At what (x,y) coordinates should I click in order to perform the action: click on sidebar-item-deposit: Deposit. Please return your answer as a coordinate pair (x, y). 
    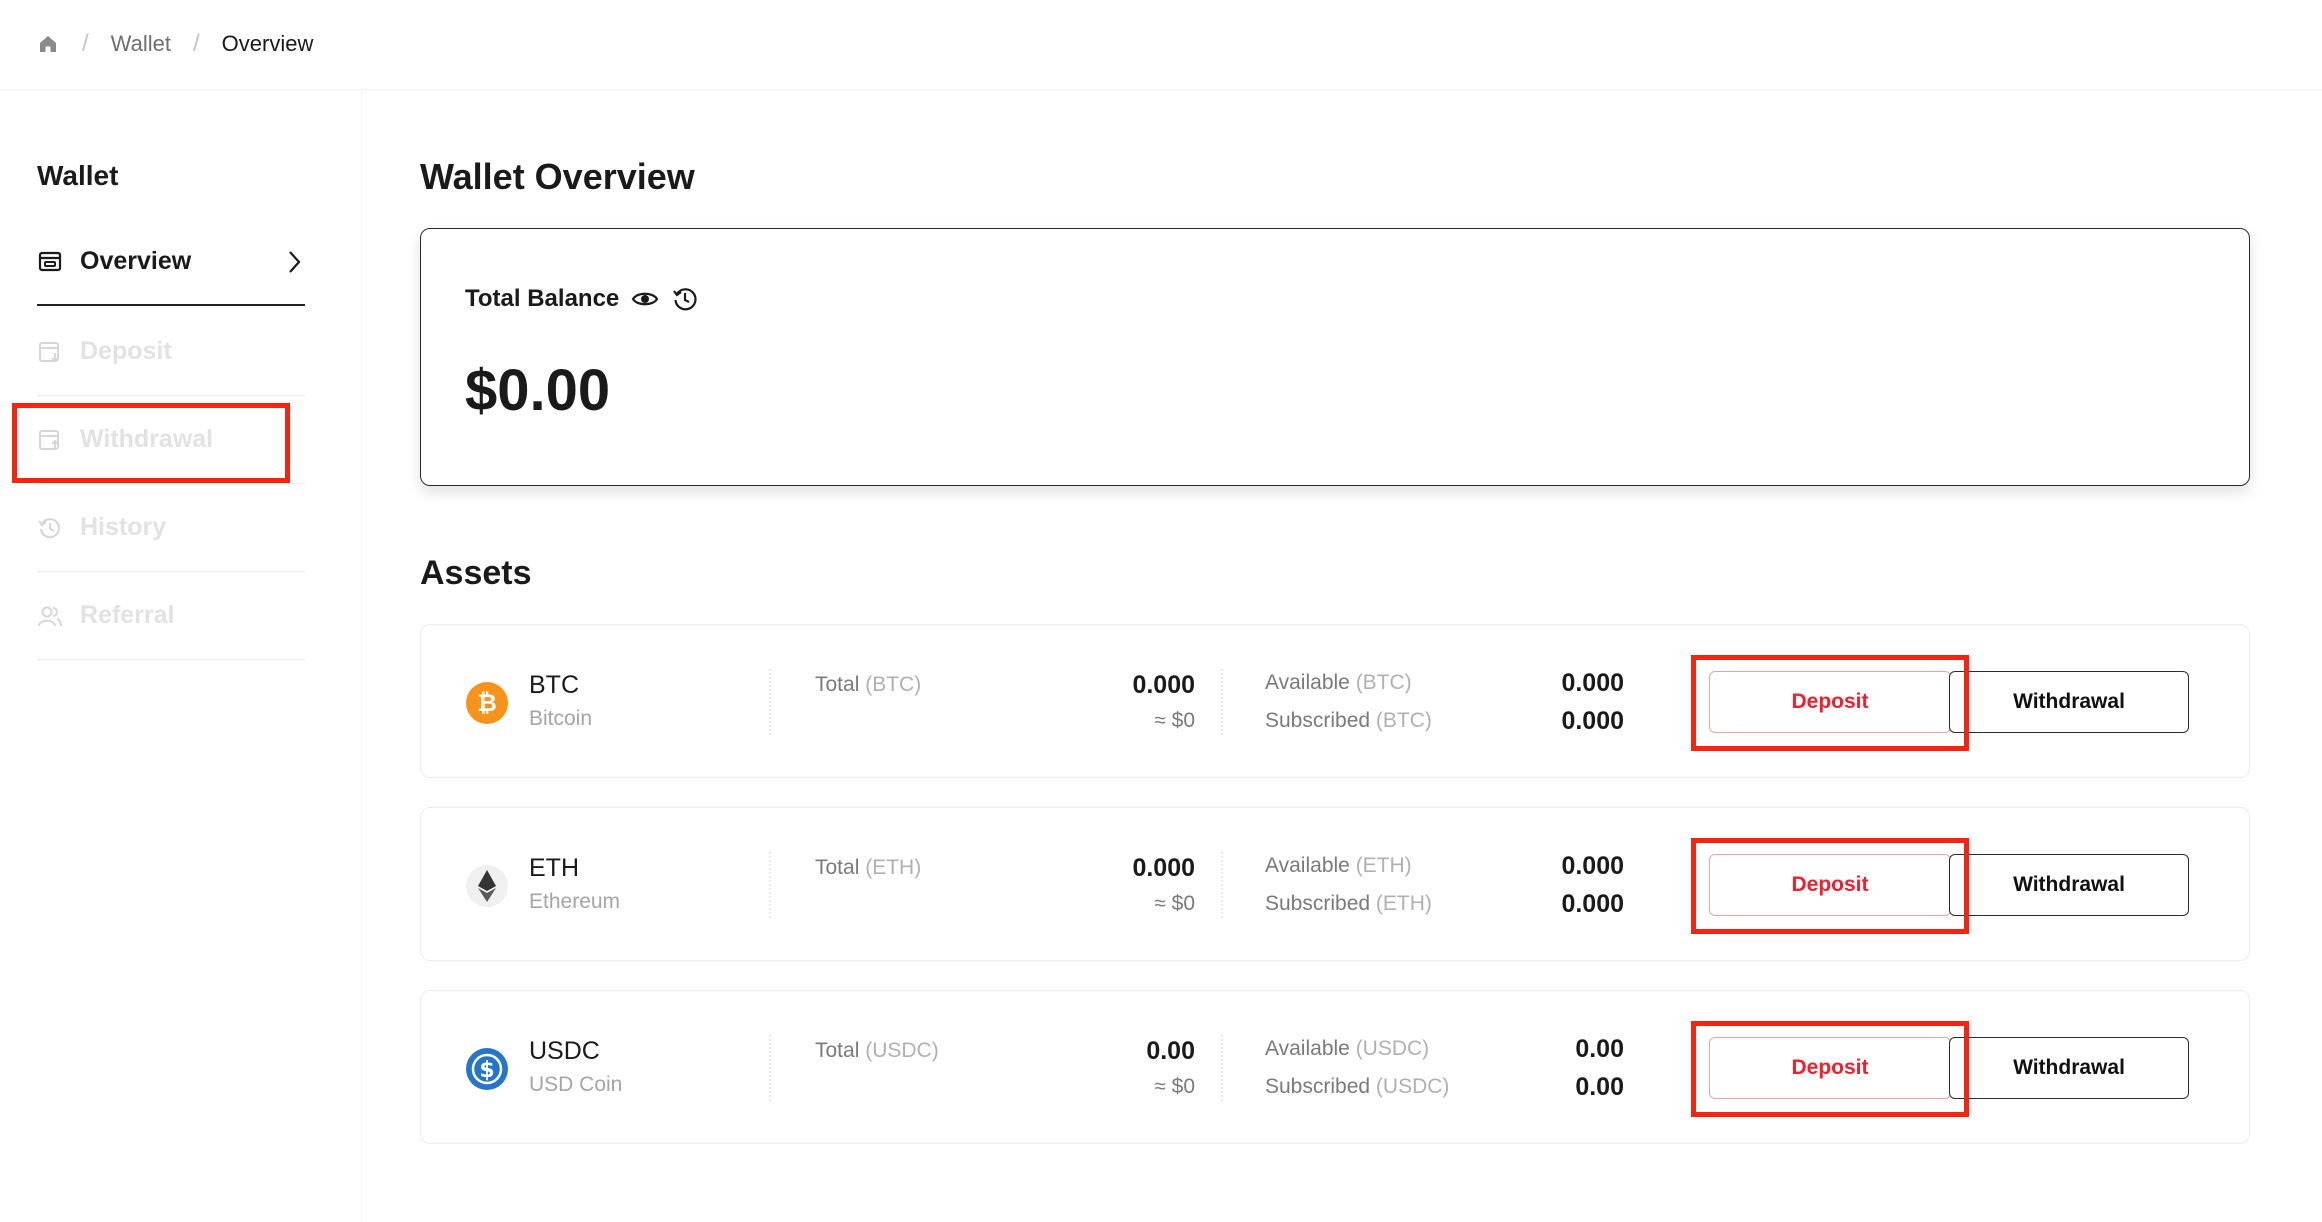
    Looking at the image, I should click on (171, 352).